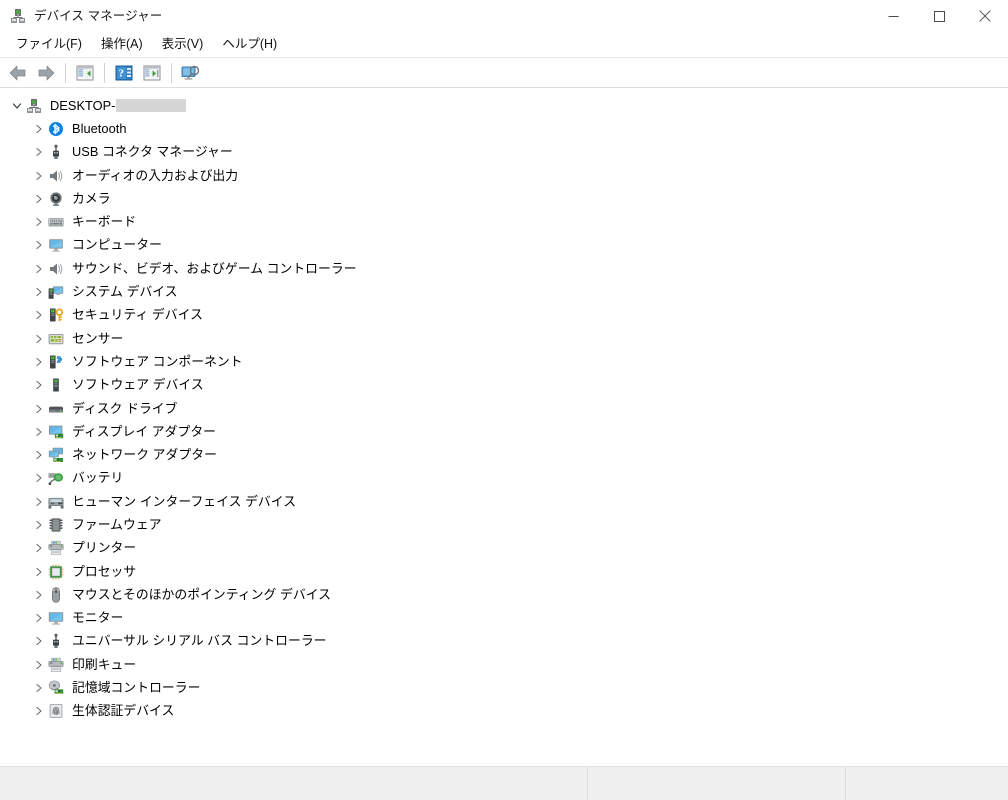 This screenshot has width=1008, height=800. Describe the element at coordinates (98, 618) in the screenshot. I see `tree-item-label: モニター` at that location.